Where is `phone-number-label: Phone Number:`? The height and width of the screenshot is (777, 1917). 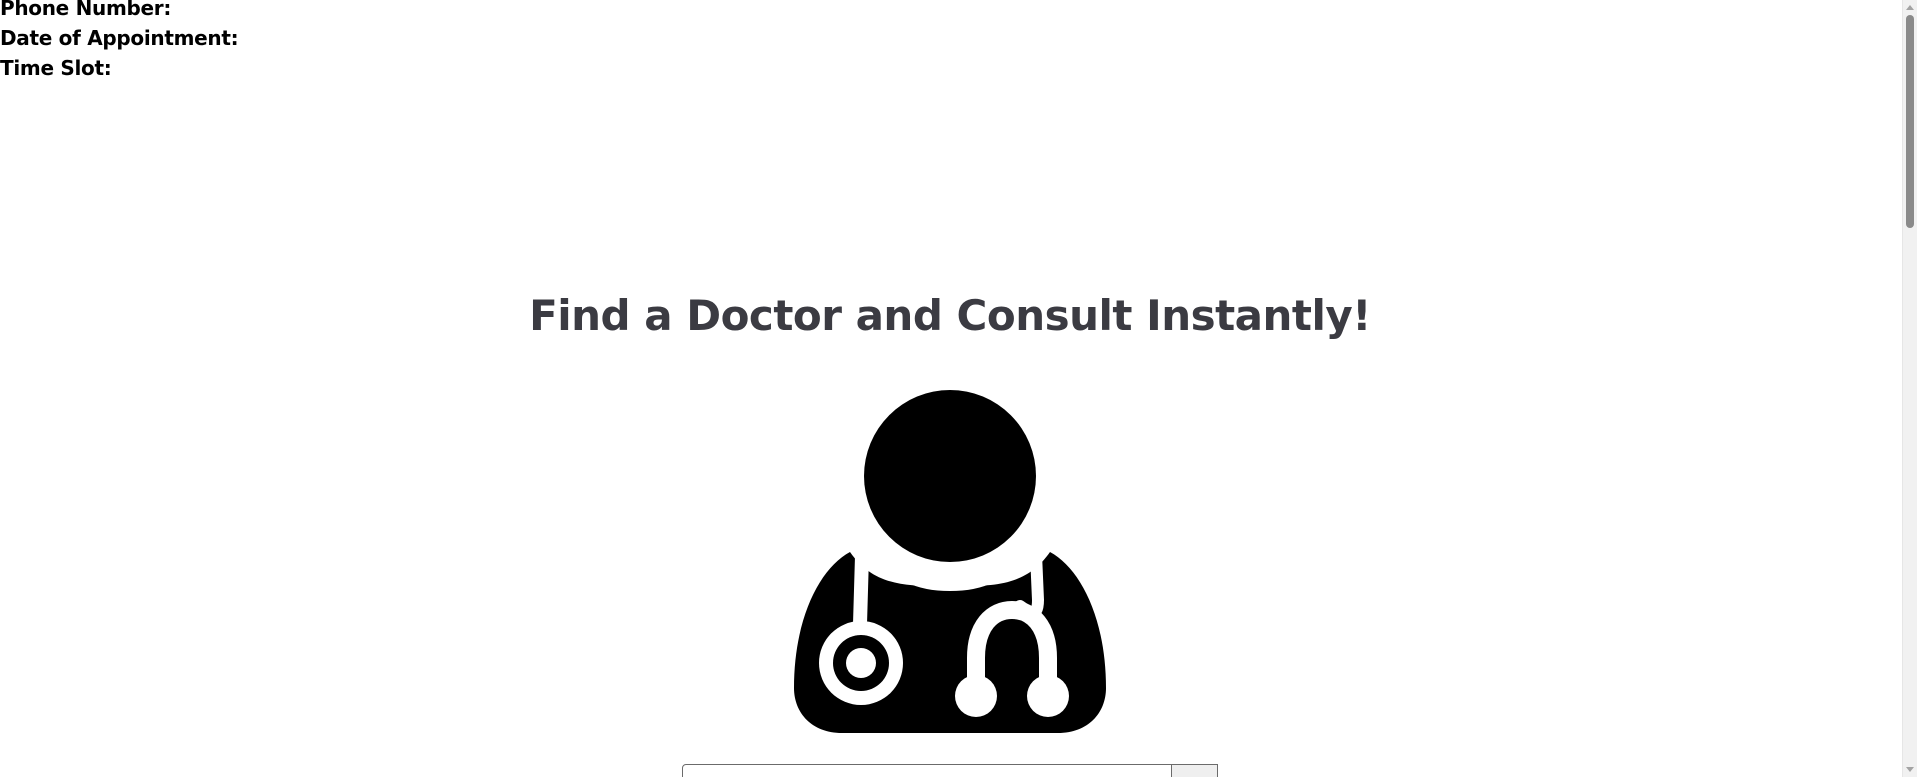
phone-number-label: Phone Number: is located at coordinates (86, 10).